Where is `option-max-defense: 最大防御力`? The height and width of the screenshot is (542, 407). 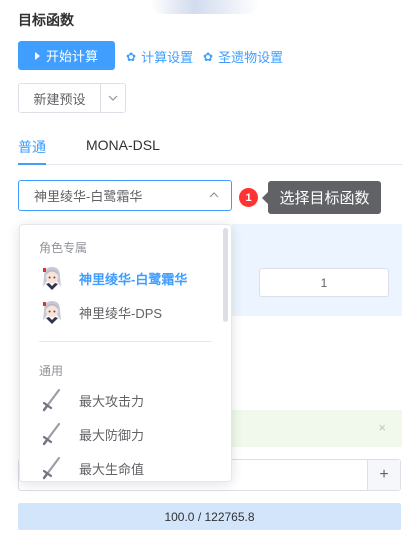 option-max-defense: 最大防御力 is located at coordinates (122, 434).